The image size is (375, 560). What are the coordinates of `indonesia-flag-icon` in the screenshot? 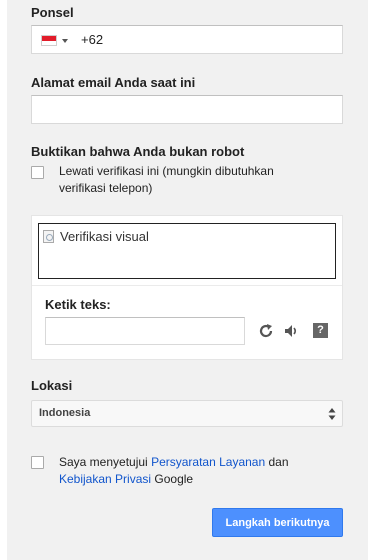 It's located at (49, 40).